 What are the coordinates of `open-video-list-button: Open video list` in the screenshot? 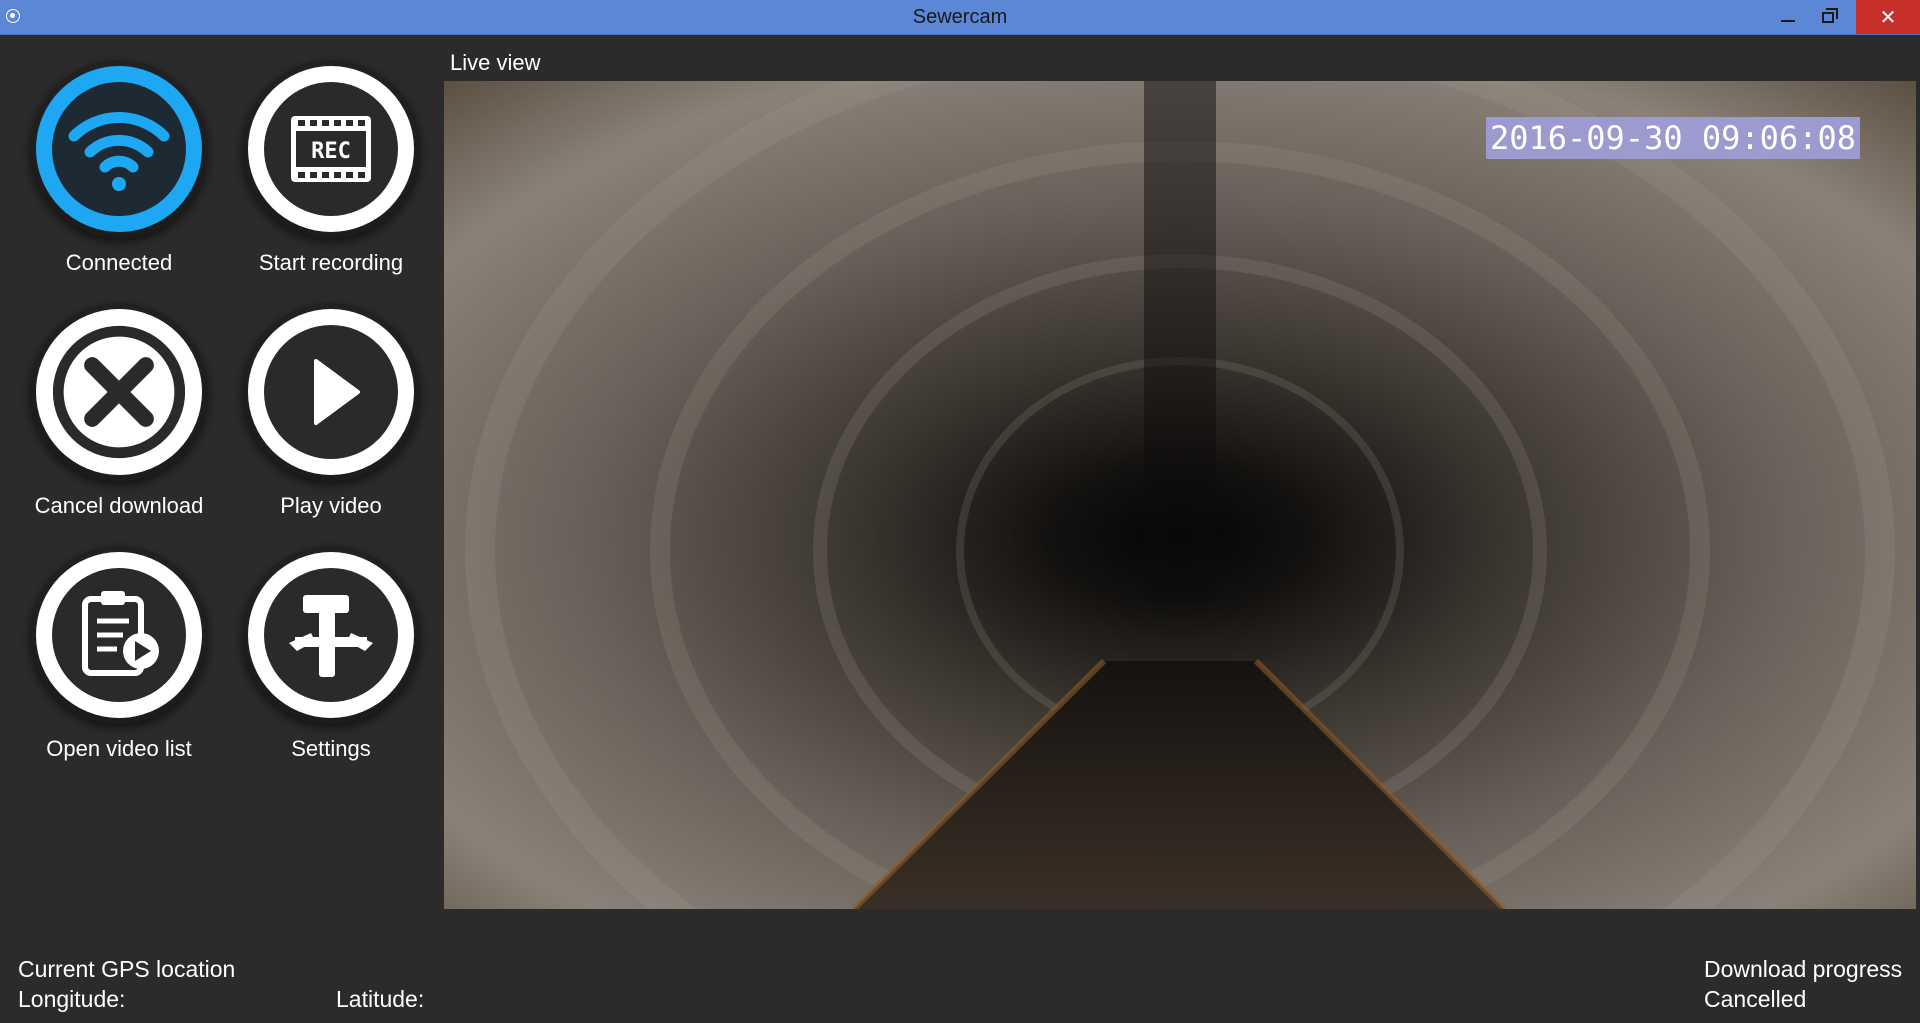 It's located at (119, 654).